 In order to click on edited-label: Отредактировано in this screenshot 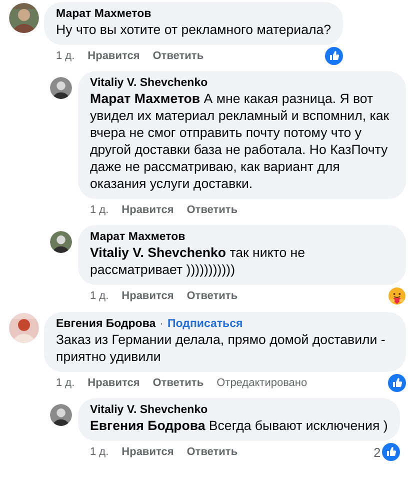, I will do `click(262, 383)`.